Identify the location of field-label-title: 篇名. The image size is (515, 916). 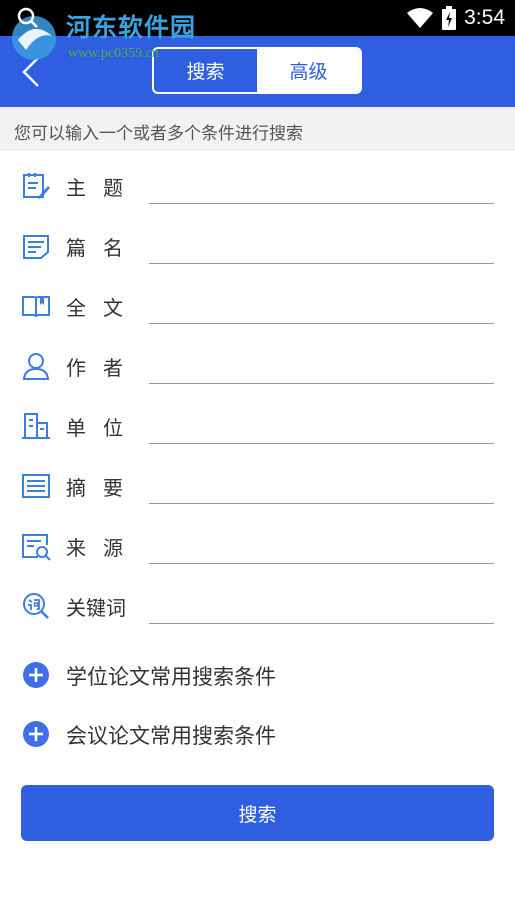
(103, 248).